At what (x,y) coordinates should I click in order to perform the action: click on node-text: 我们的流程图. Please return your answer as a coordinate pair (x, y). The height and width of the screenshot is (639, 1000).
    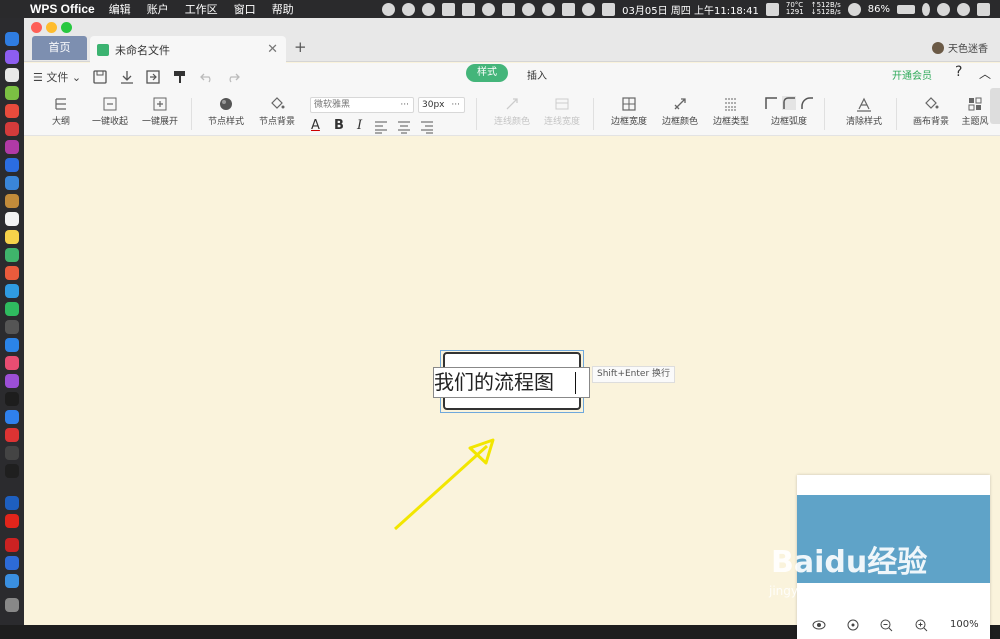
    Looking at the image, I should click on (494, 382).